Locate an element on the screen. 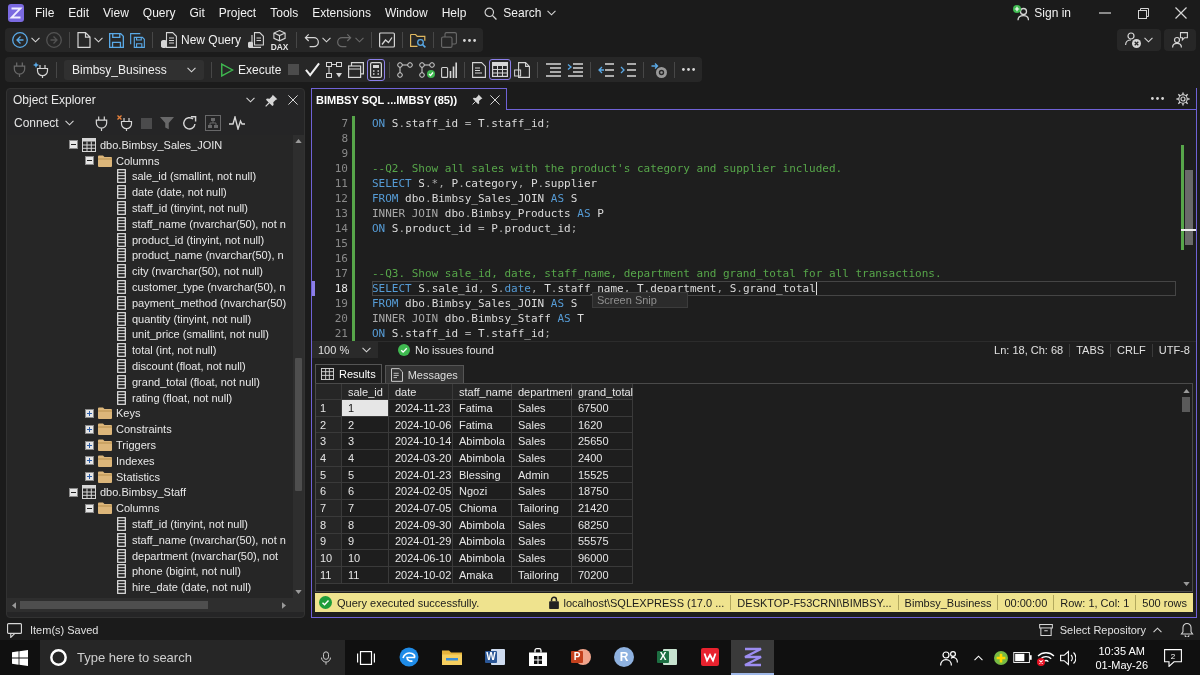 This screenshot has height=675, width=1200. search-box: Type here to search is located at coordinates (192, 657).